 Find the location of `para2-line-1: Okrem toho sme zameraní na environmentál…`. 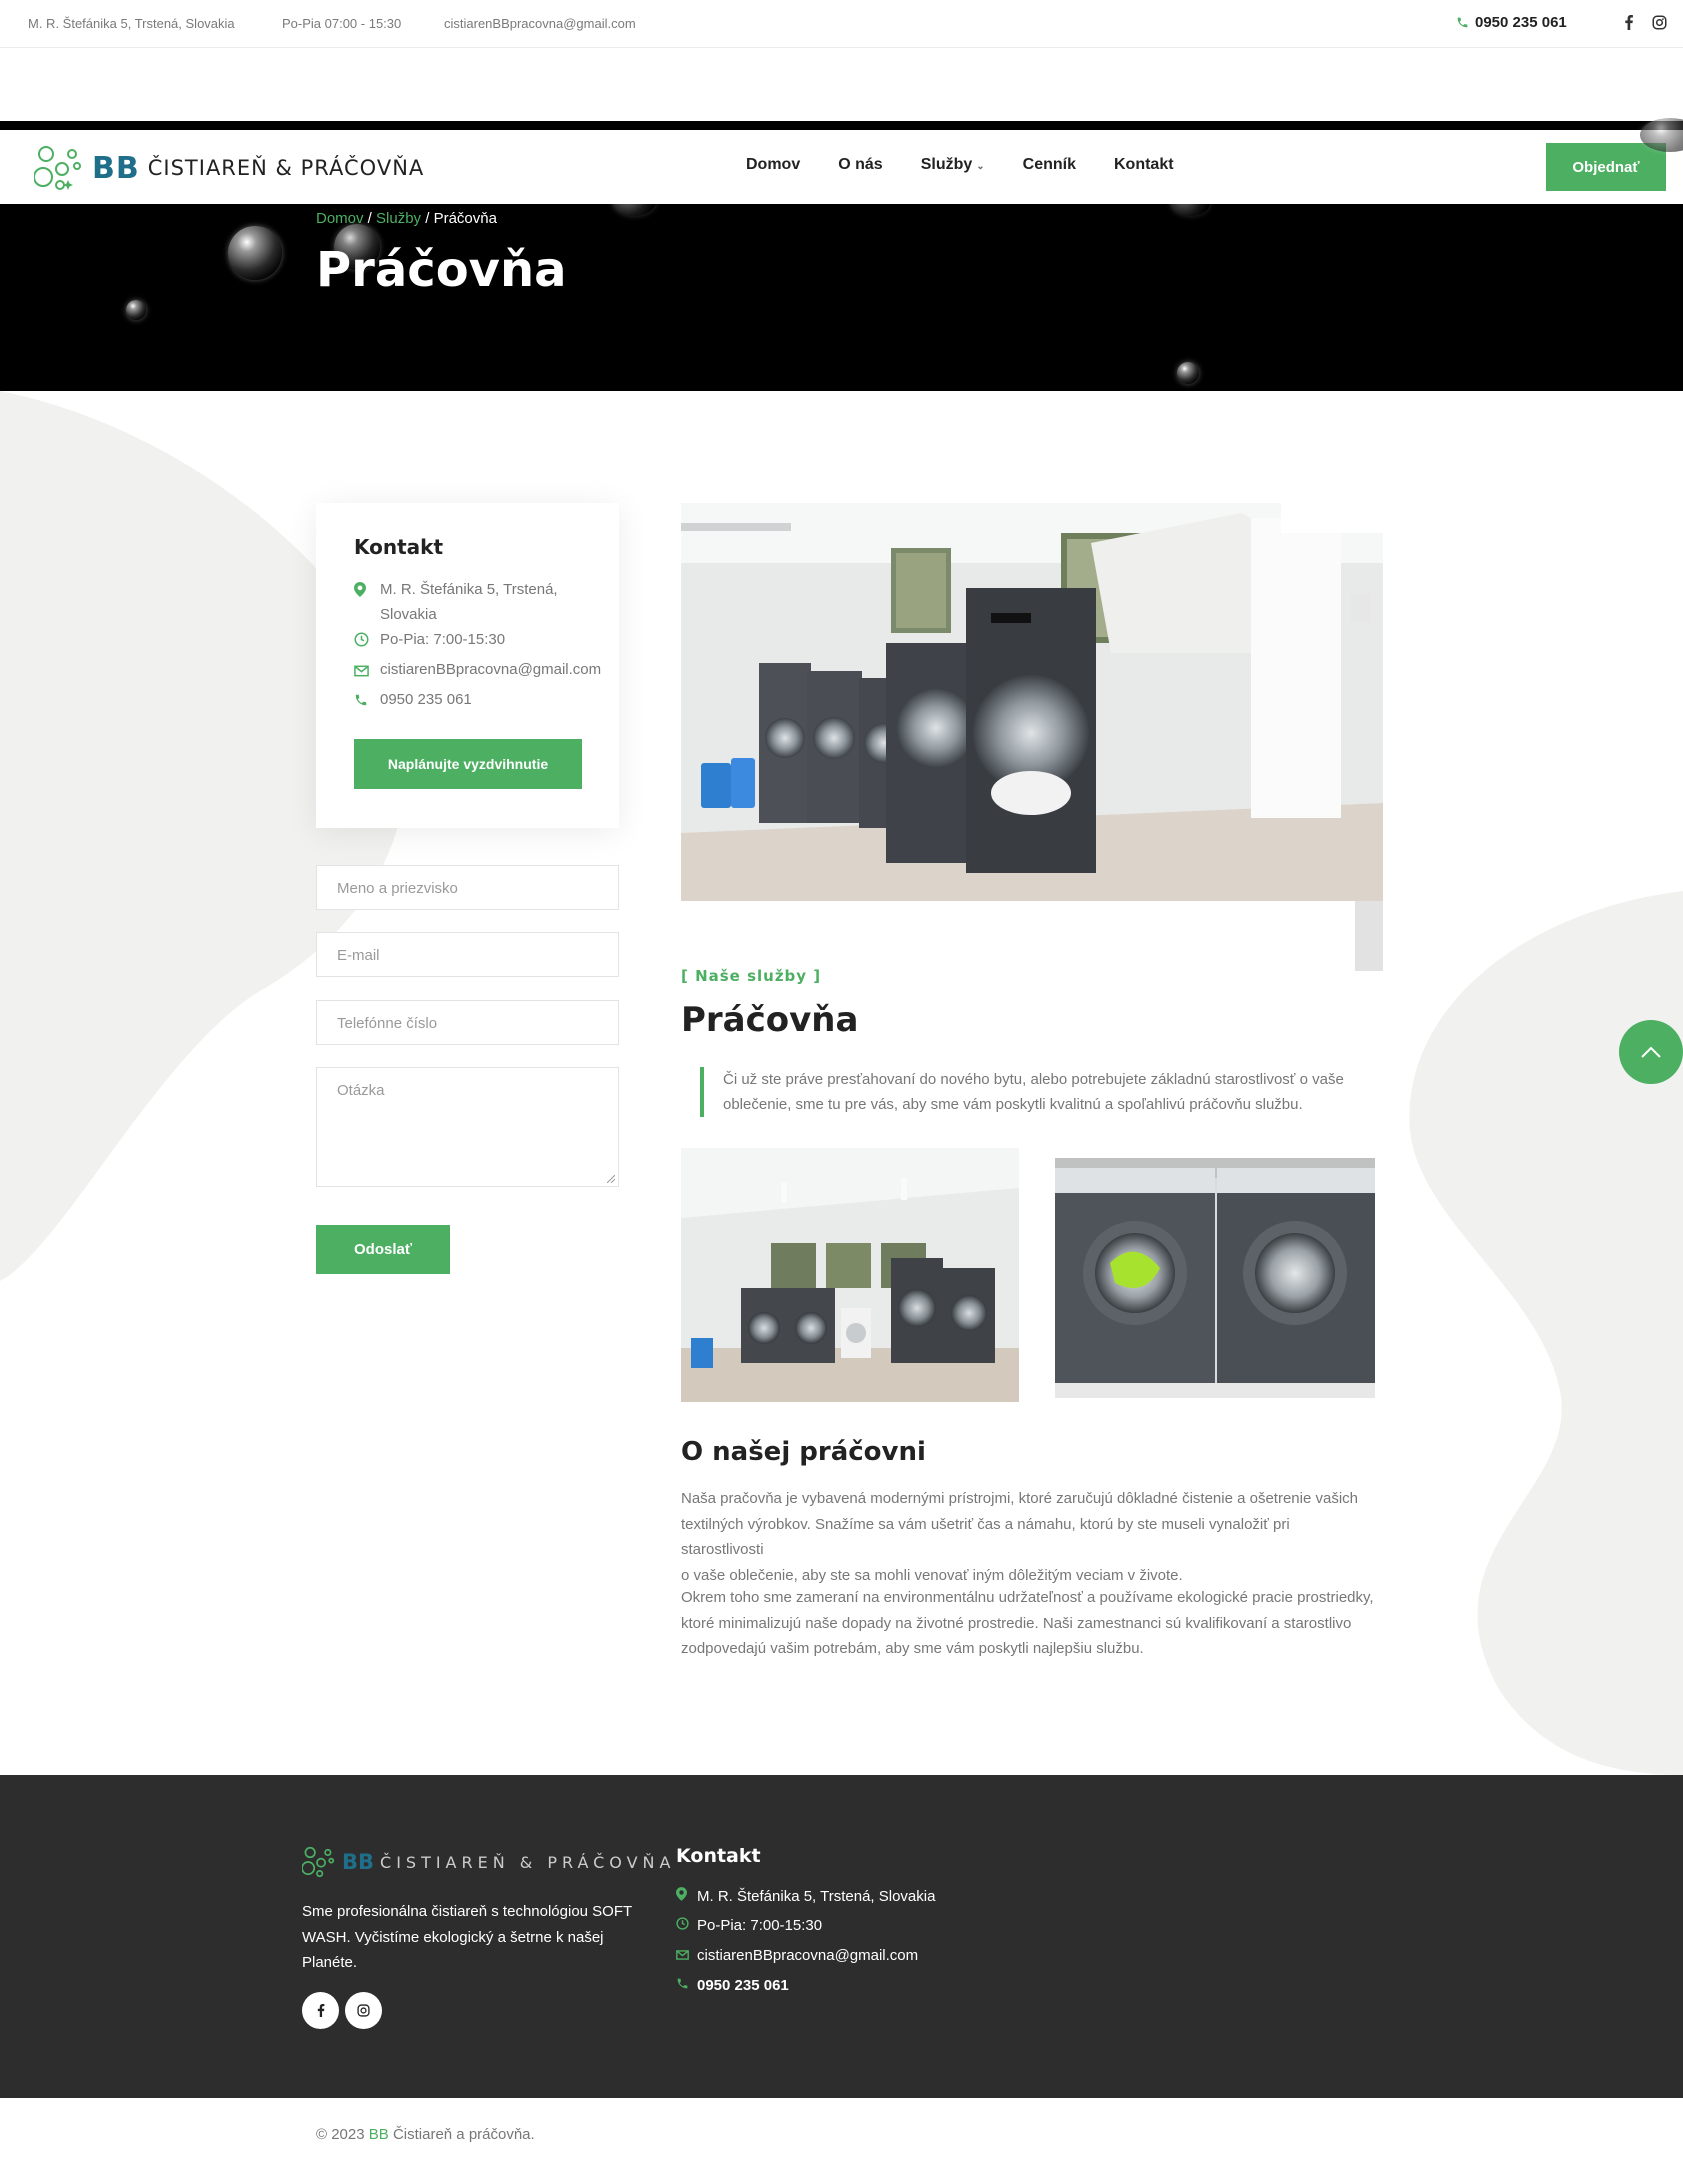

para2-line-1: Okrem toho sme zameraní na environmentál… is located at coordinates (1027, 1597).